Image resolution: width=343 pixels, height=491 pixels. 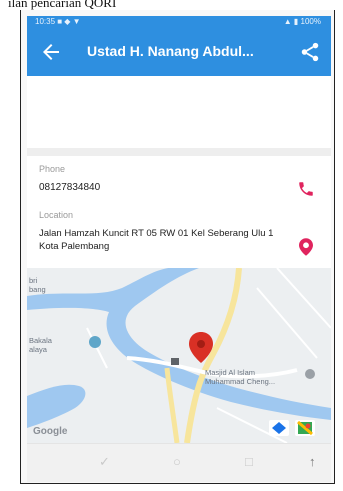 What do you see at coordinates (52, 169) in the screenshot?
I see `phone-label: Phone` at bounding box center [52, 169].